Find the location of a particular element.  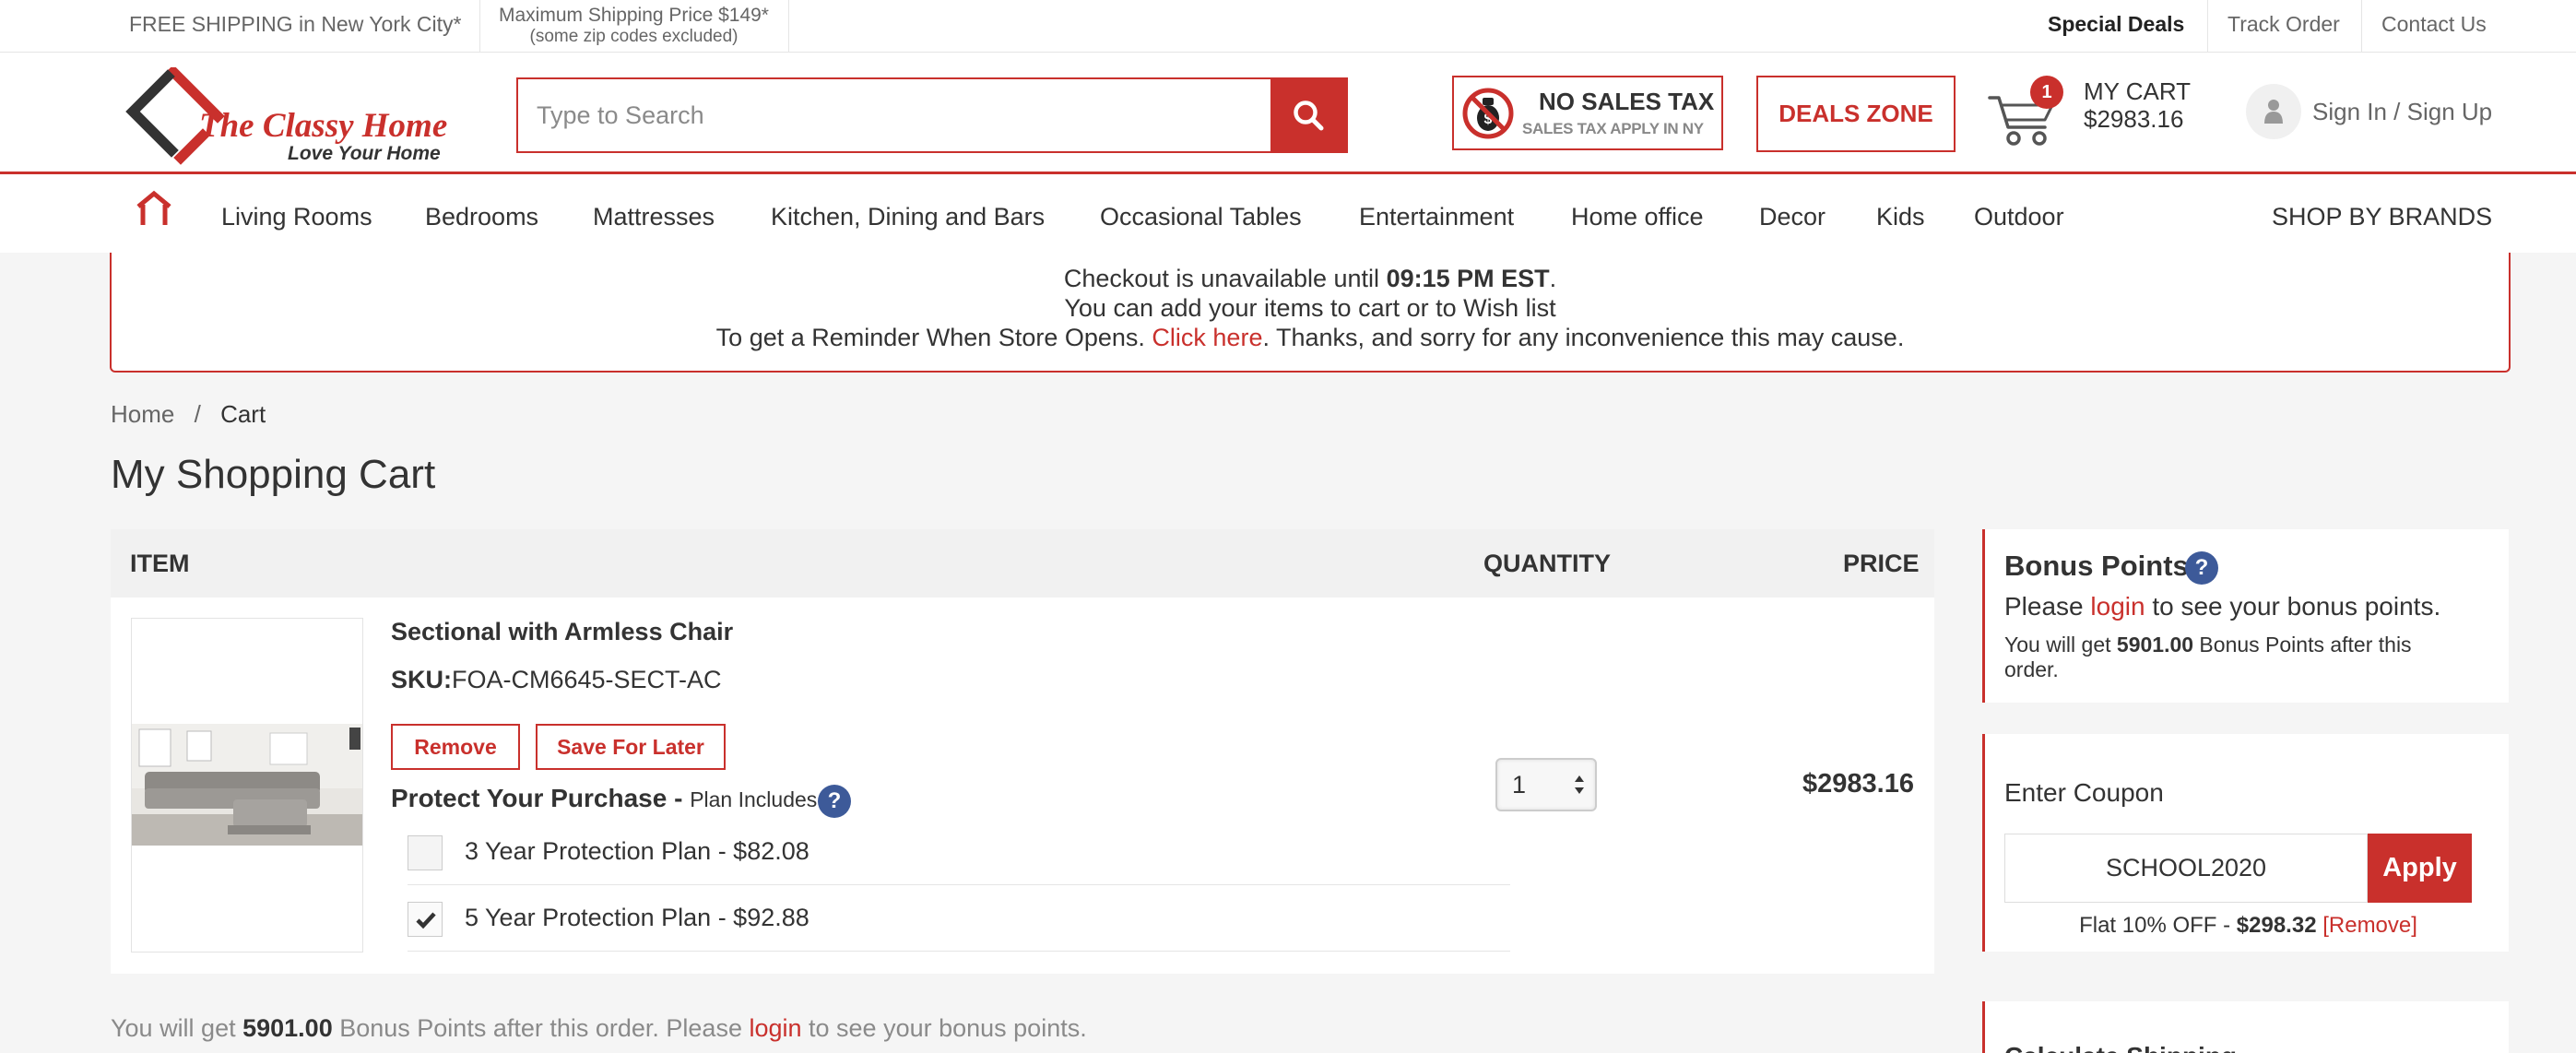

remove-coupon-link: [Remove] is located at coordinates (2369, 925).